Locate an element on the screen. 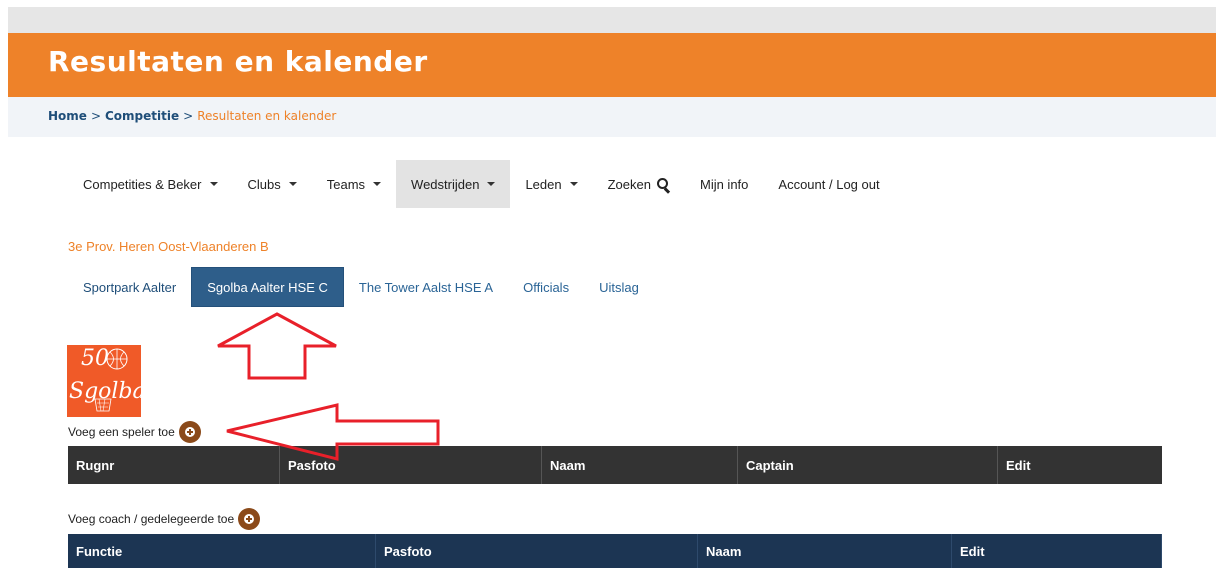 The height and width of the screenshot is (568, 1216). nav-competities-beker: Competities & Beker is located at coordinates (150, 184).